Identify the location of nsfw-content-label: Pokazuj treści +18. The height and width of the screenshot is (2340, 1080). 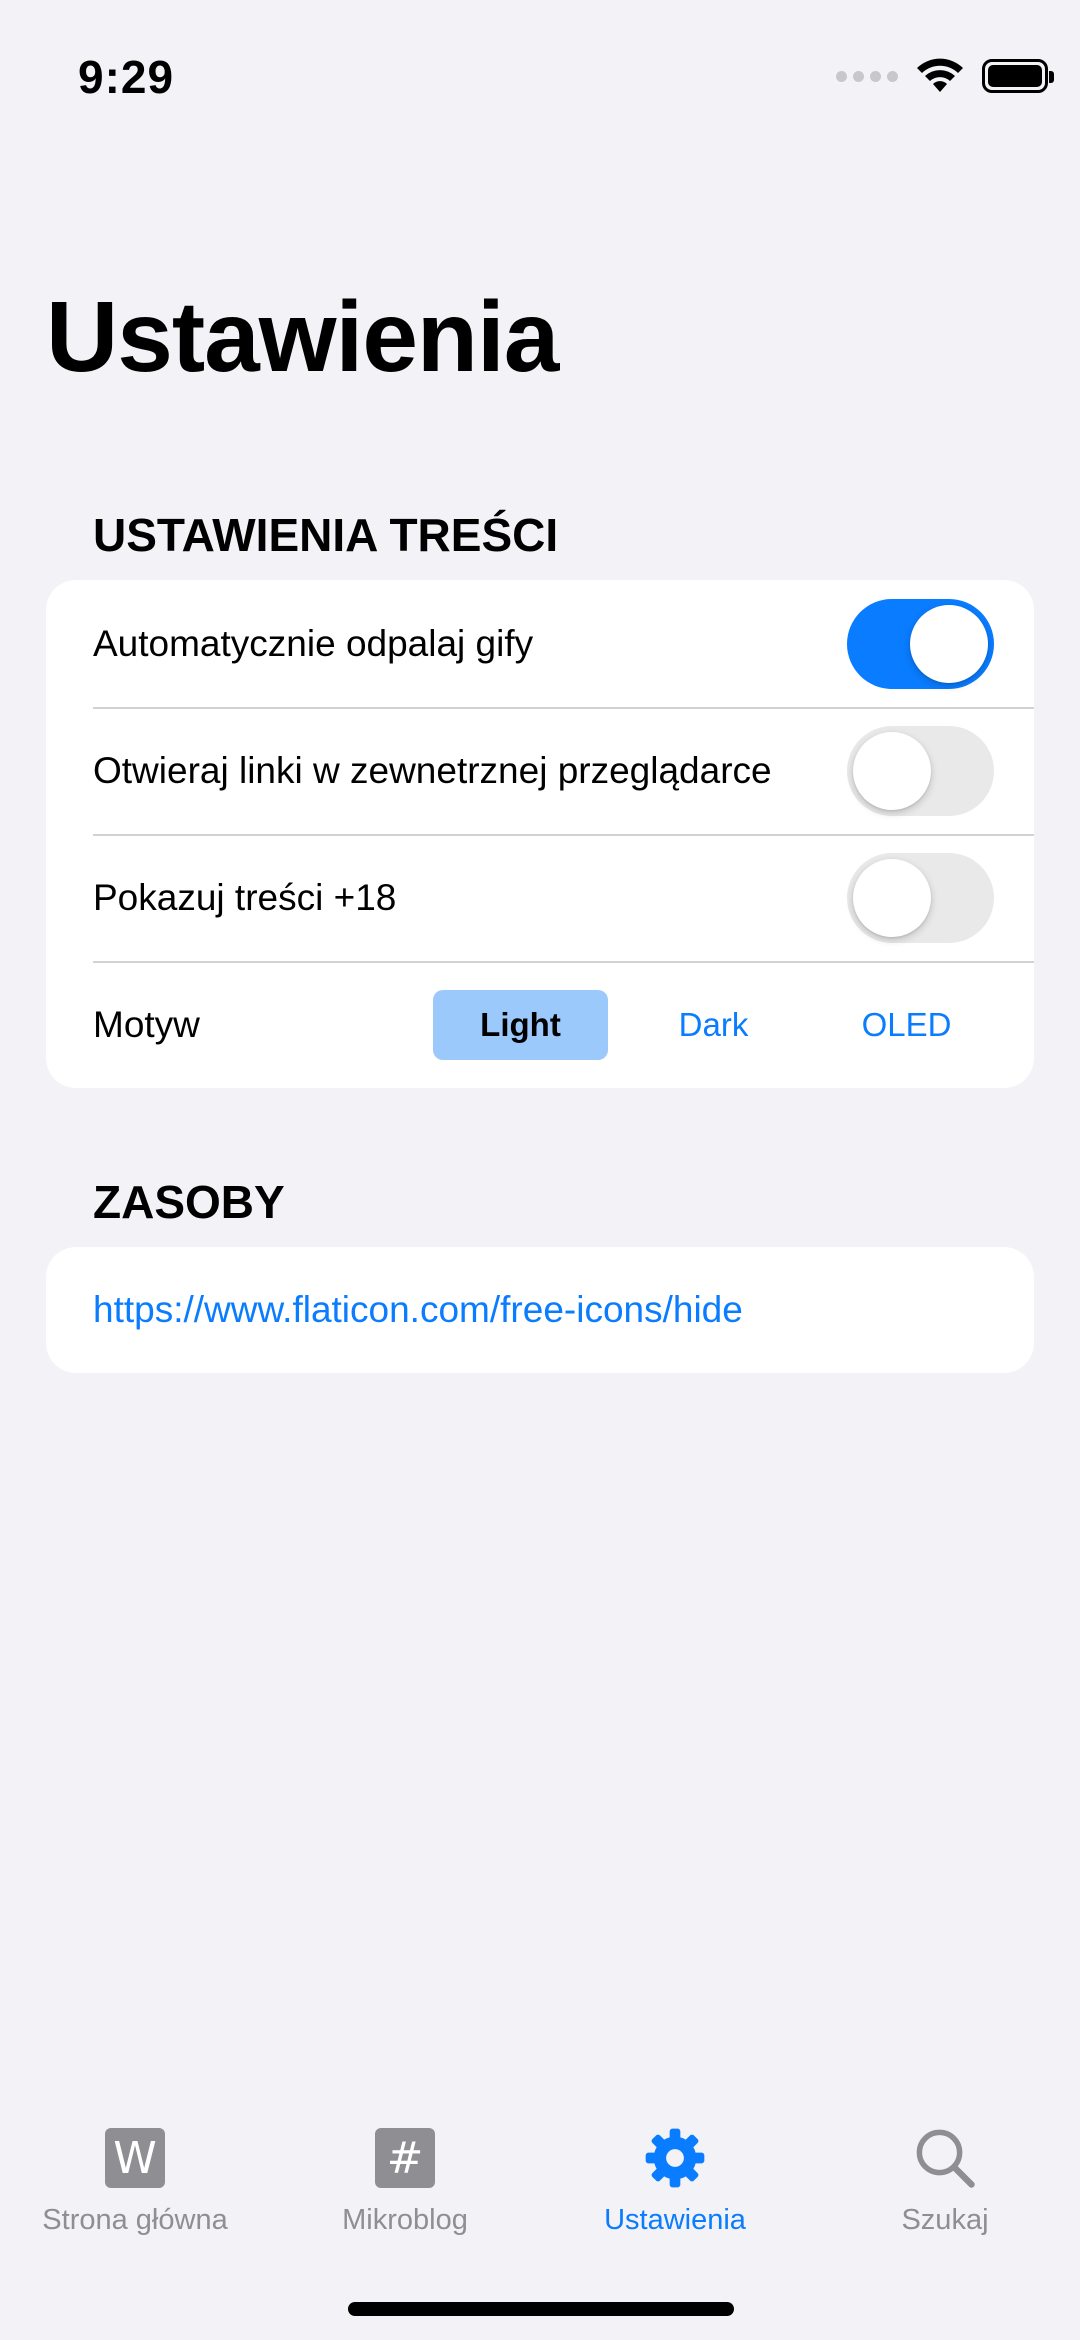
(245, 897).